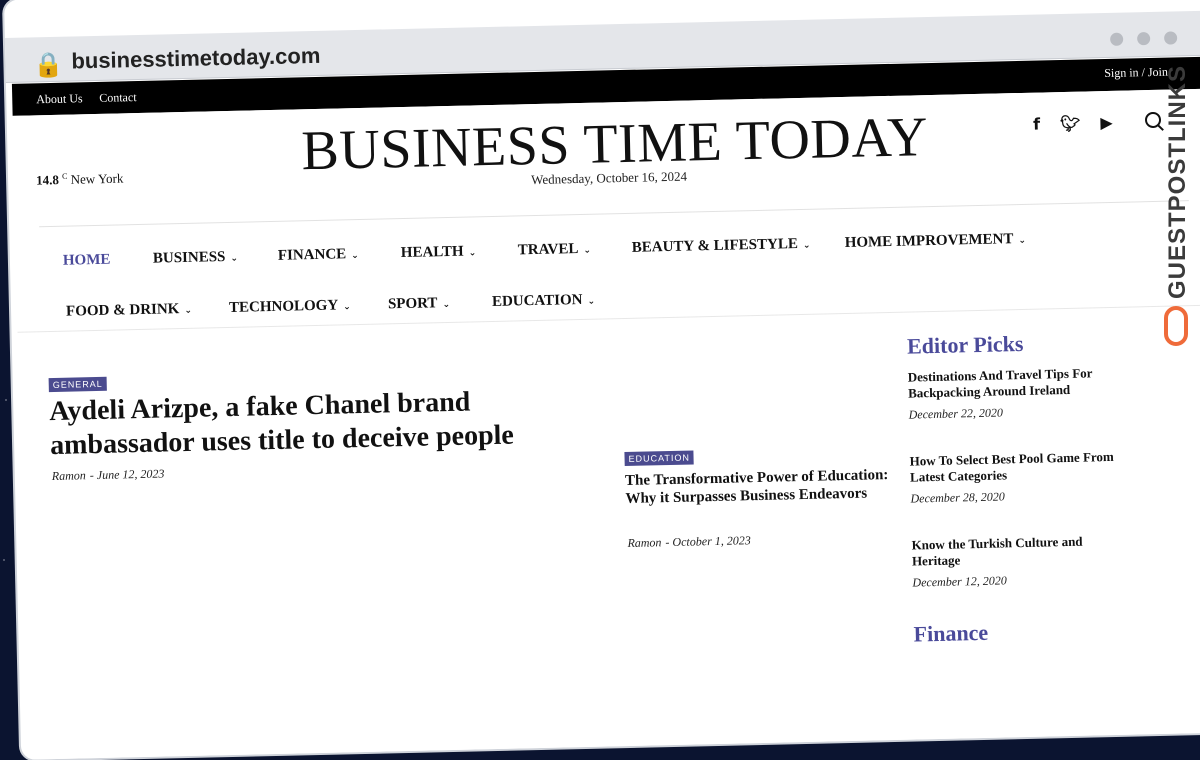  What do you see at coordinates (609, 178) in the screenshot?
I see `header-date: Wednesday, October 16, 2024` at bounding box center [609, 178].